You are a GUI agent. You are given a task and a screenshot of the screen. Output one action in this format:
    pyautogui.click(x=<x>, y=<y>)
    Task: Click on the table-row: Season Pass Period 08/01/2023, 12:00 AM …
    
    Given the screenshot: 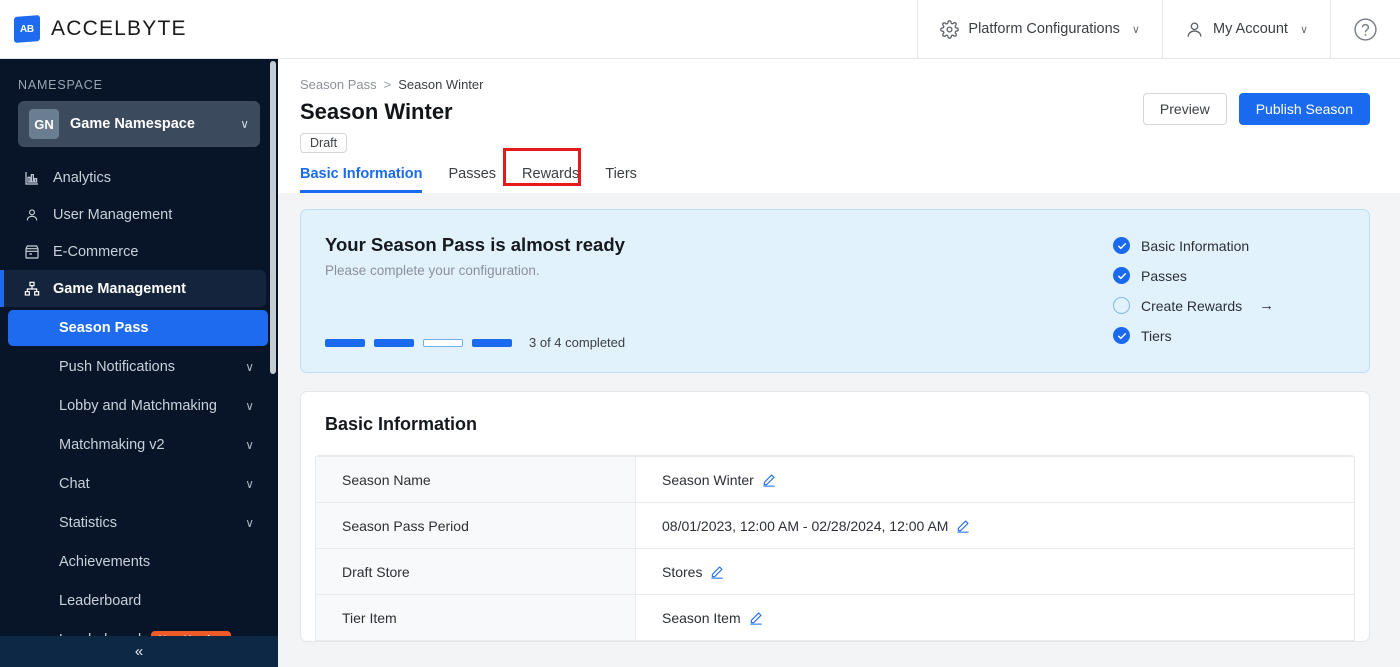 What is the action you would take?
    pyautogui.click(x=835, y=526)
    